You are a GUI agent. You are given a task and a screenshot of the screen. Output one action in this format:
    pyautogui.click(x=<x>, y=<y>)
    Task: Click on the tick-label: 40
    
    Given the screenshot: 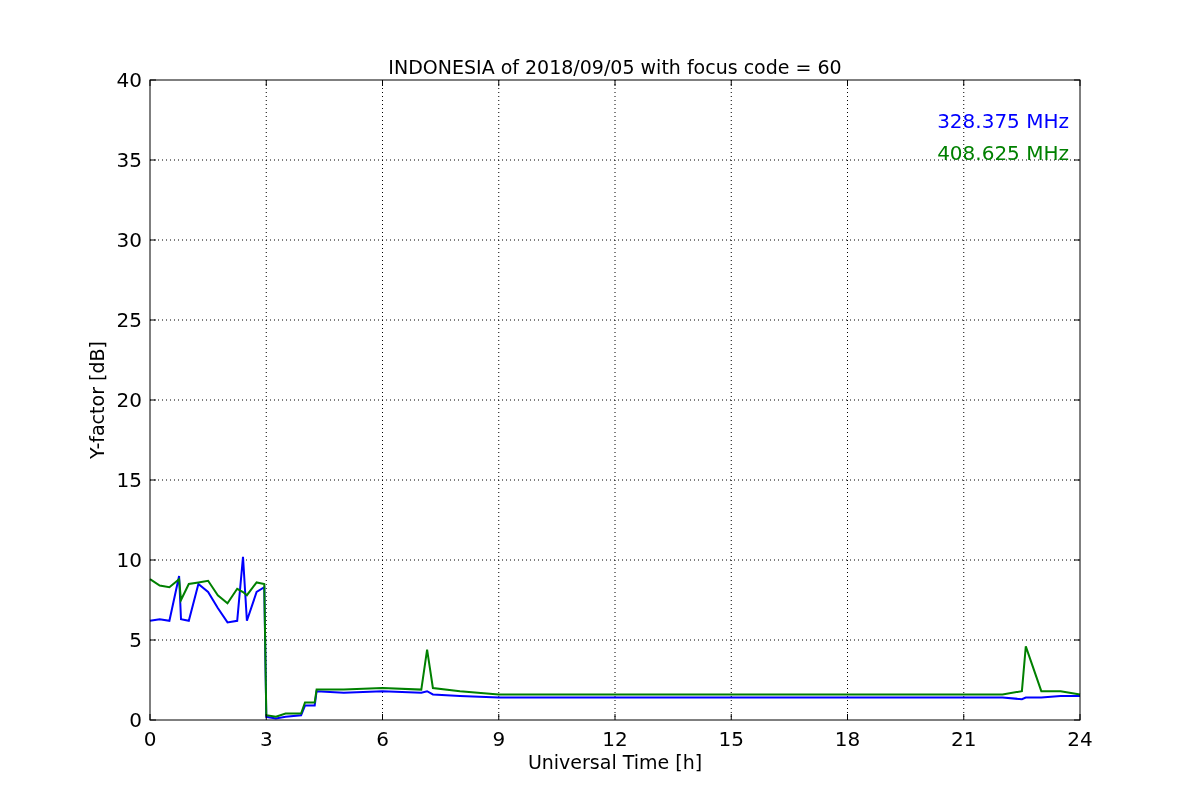 What is the action you would take?
    pyautogui.click(x=129, y=80)
    